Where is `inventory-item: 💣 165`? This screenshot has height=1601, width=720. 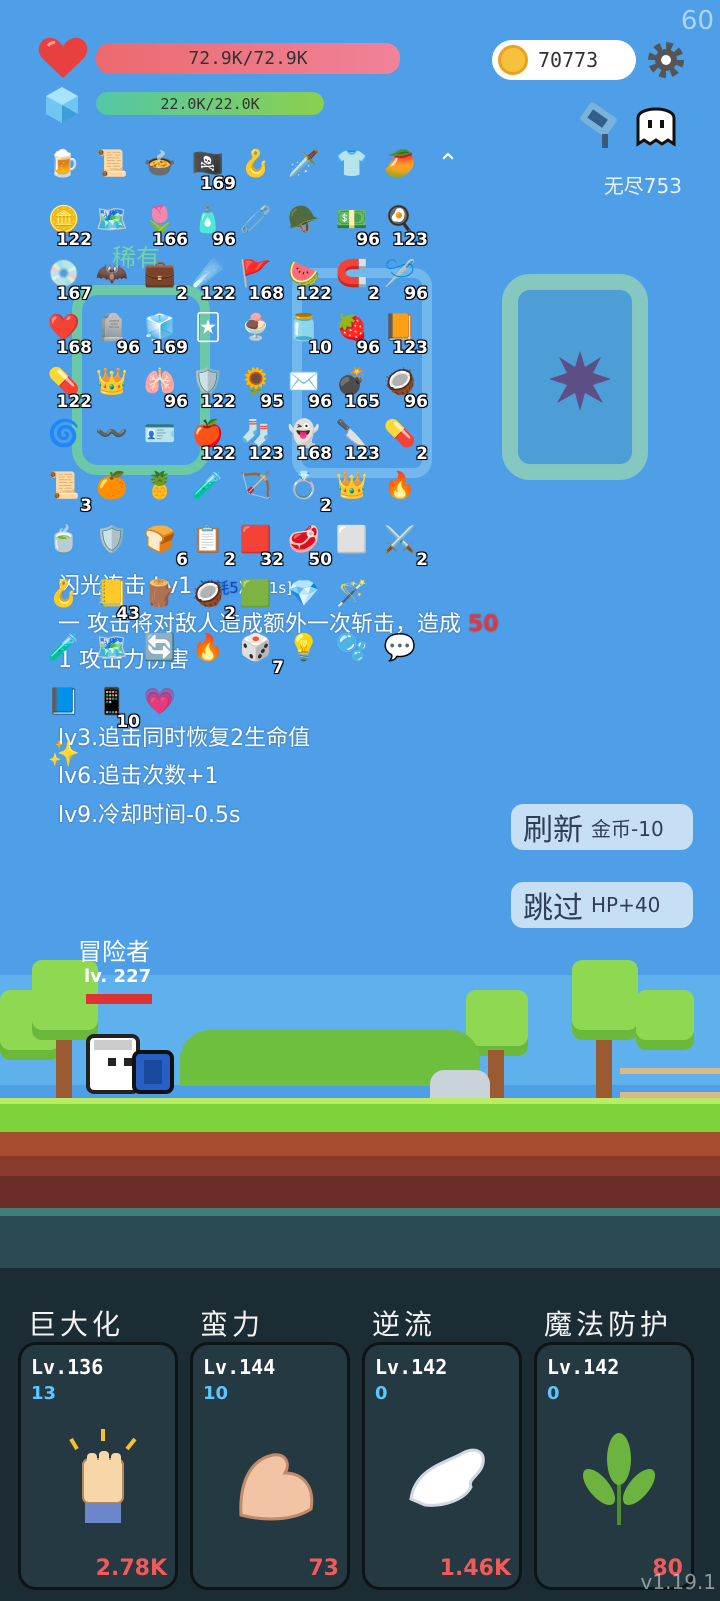 inventory-item: 💣 165 is located at coordinates (356, 387).